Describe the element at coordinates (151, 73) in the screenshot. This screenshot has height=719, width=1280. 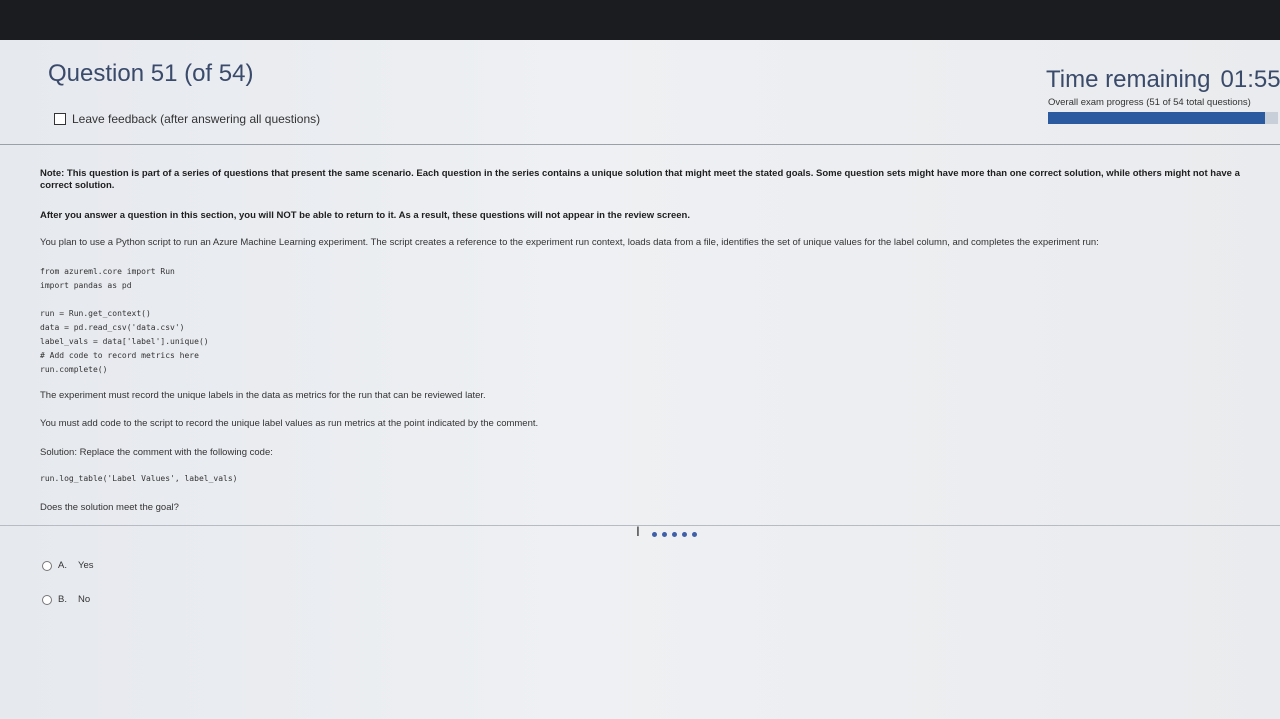
I see `question-title: Question 51 (of 54)` at that location.